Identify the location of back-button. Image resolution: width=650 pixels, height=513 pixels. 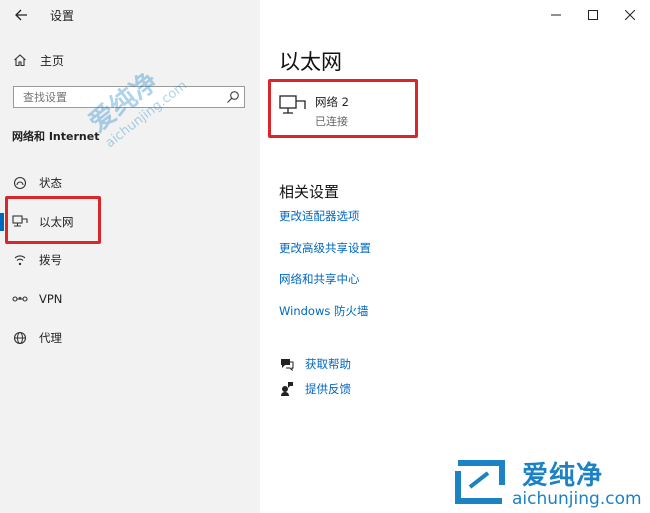
(21, 15).